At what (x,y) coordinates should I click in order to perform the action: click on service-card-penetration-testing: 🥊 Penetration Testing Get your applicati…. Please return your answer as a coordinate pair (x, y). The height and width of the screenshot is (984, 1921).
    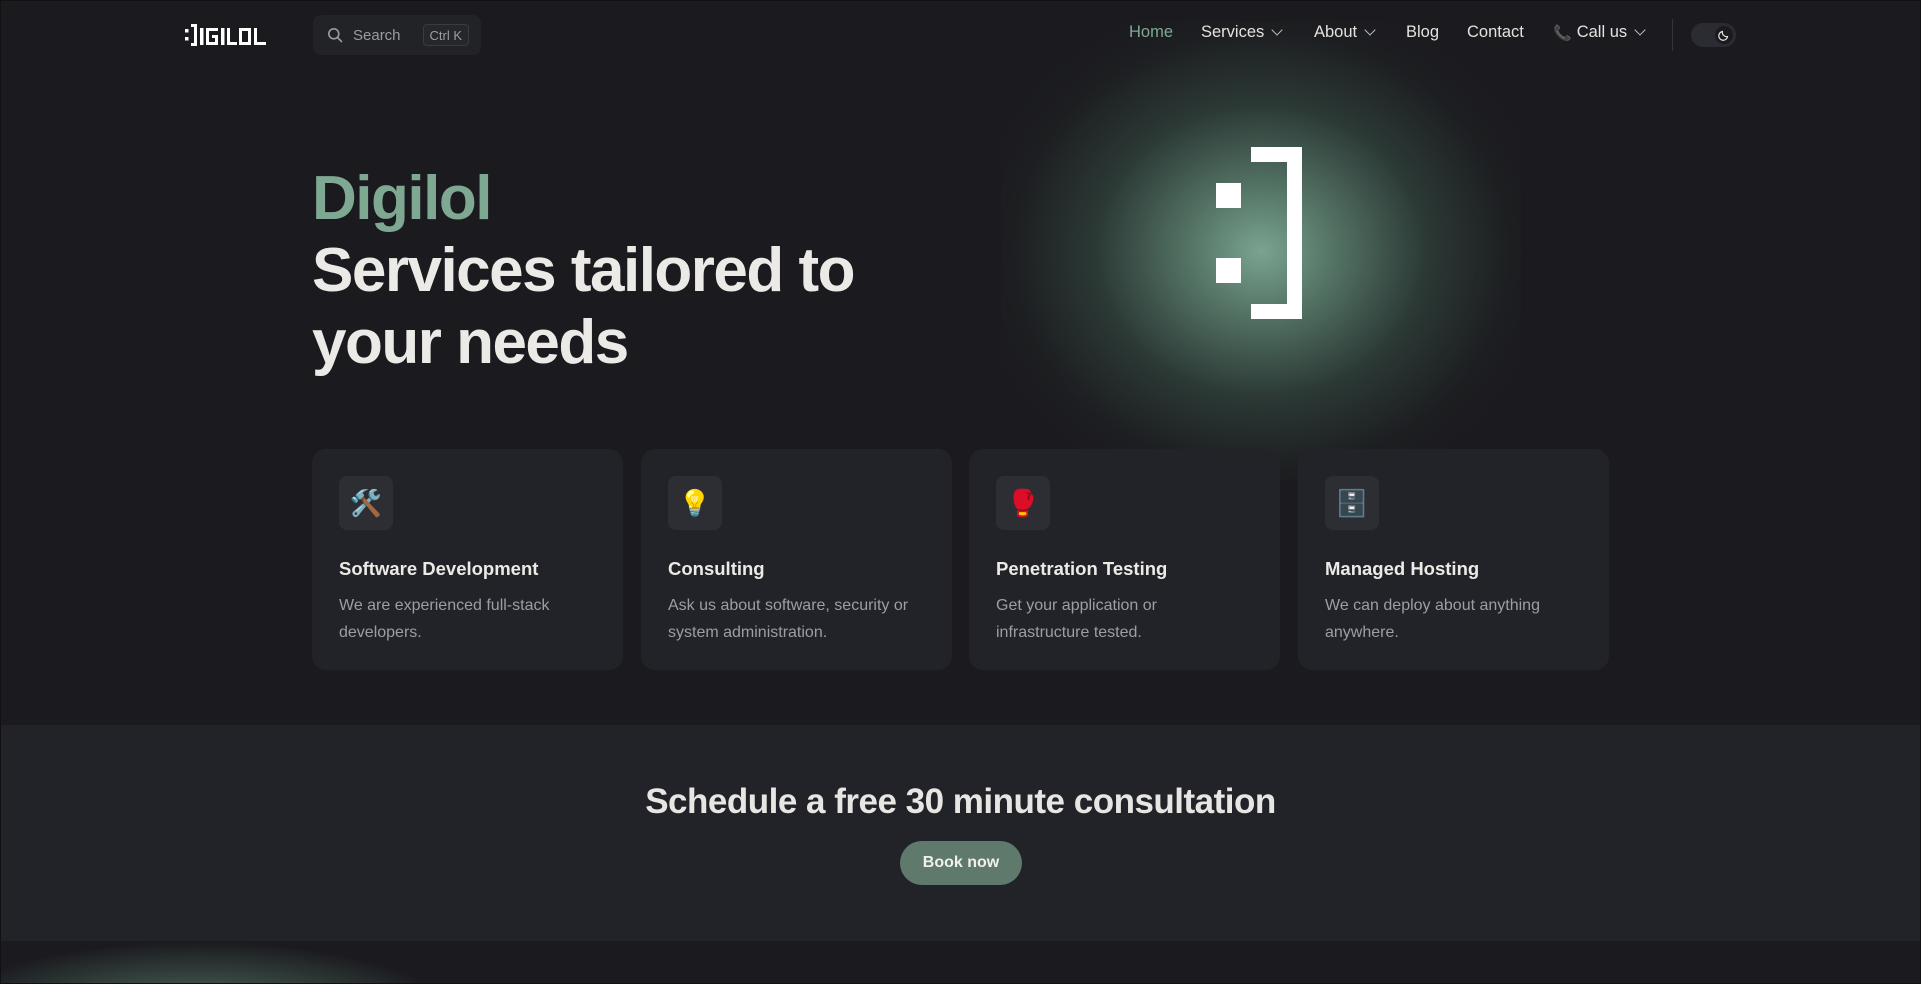
    Looking at the image, I should click on (1124, 559).